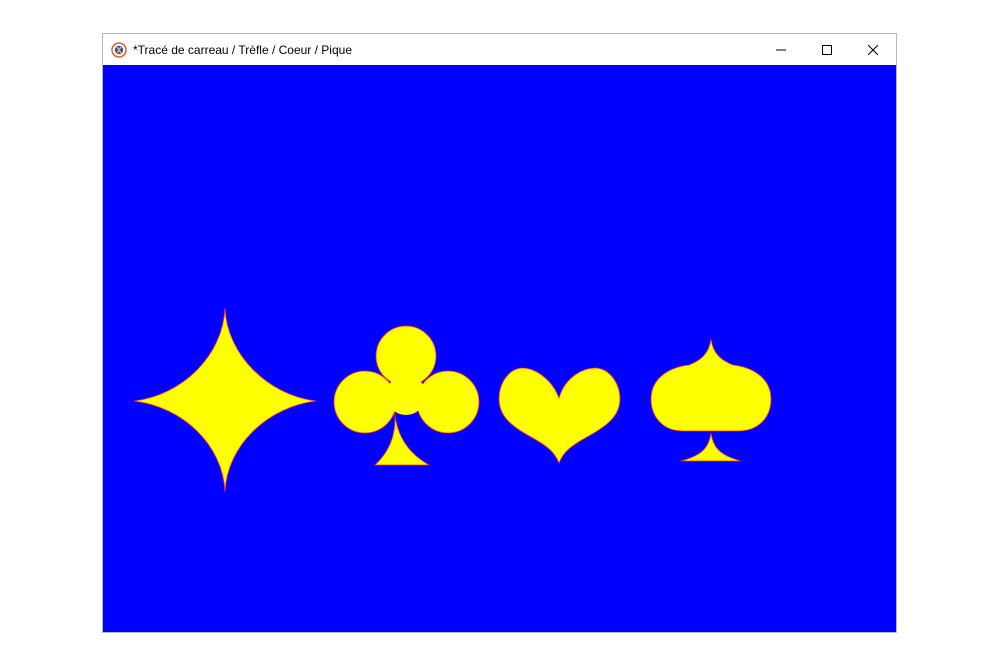 The image size is (1000, 666). I want to click on python-turtle-icon, so click(119, 49).